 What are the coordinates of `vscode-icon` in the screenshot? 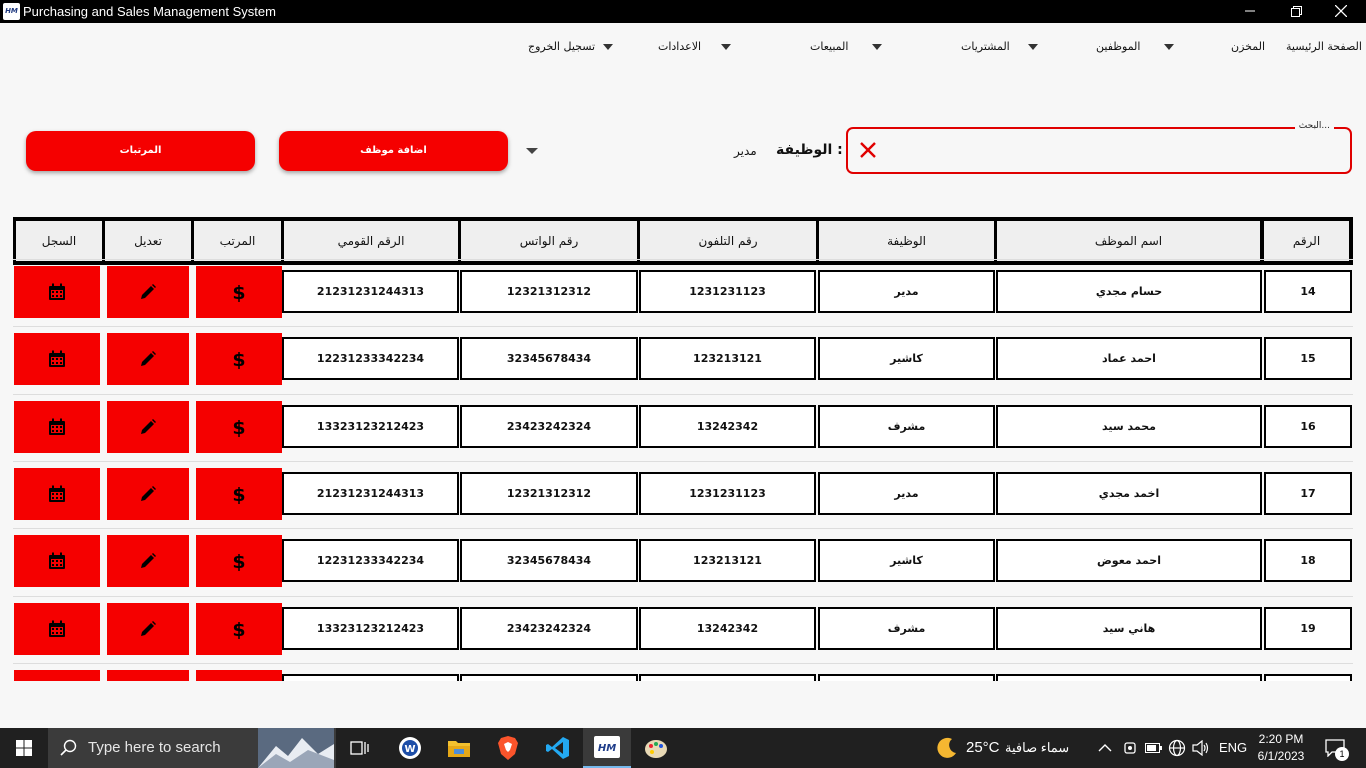 It's located at (557, 748).